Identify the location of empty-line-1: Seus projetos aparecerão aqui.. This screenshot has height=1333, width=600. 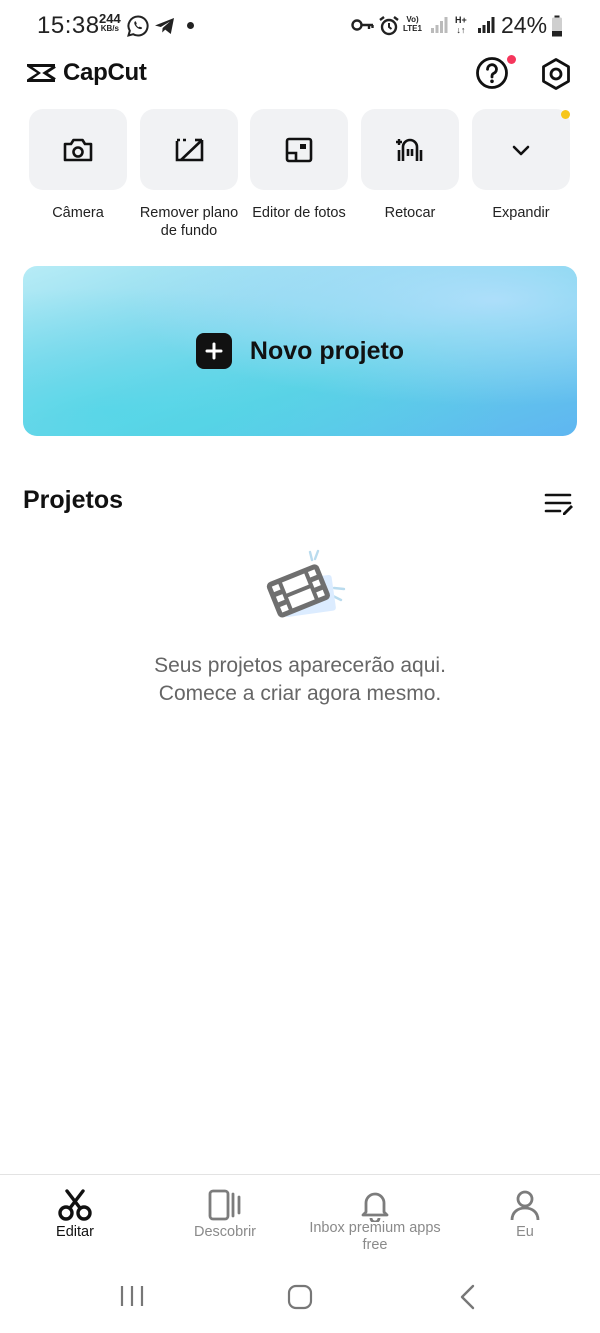
(300, 665).